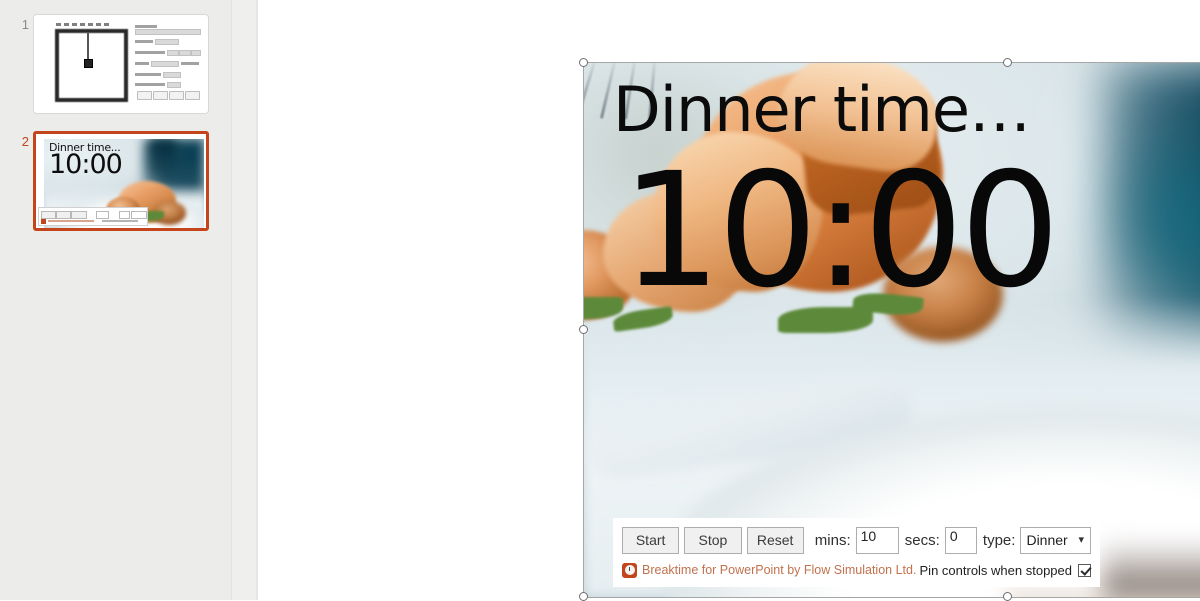  I want to click on slide-1-clock-hub, so click(88, 63).